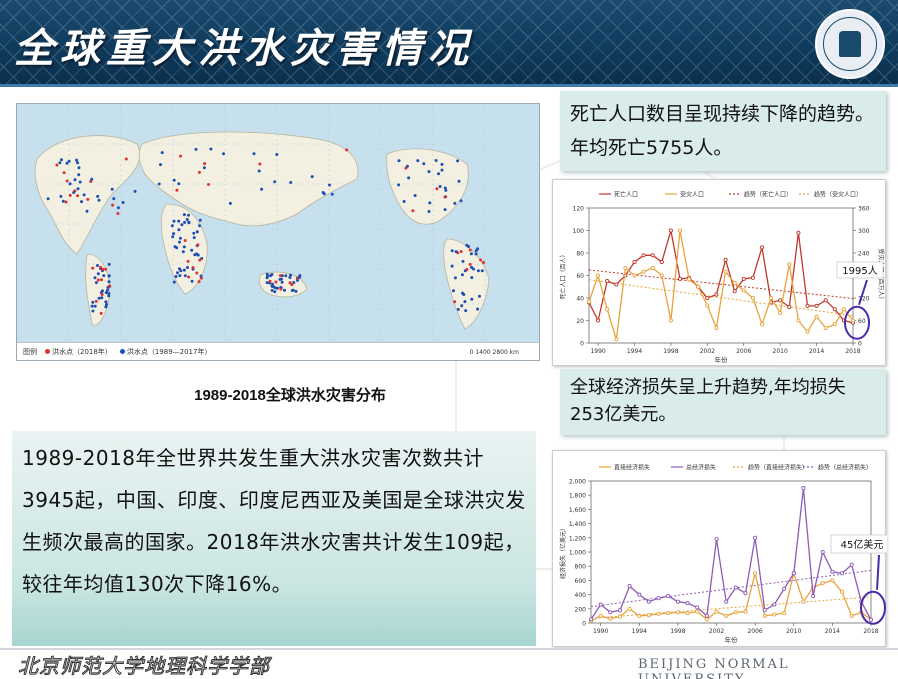 Image resolution: width=898 pixels, height=679 pixels. What do you see at coordinates (743, 351) in the screenshot?
I see `x-tick-label: 2006` at bounding box center [743, 351].